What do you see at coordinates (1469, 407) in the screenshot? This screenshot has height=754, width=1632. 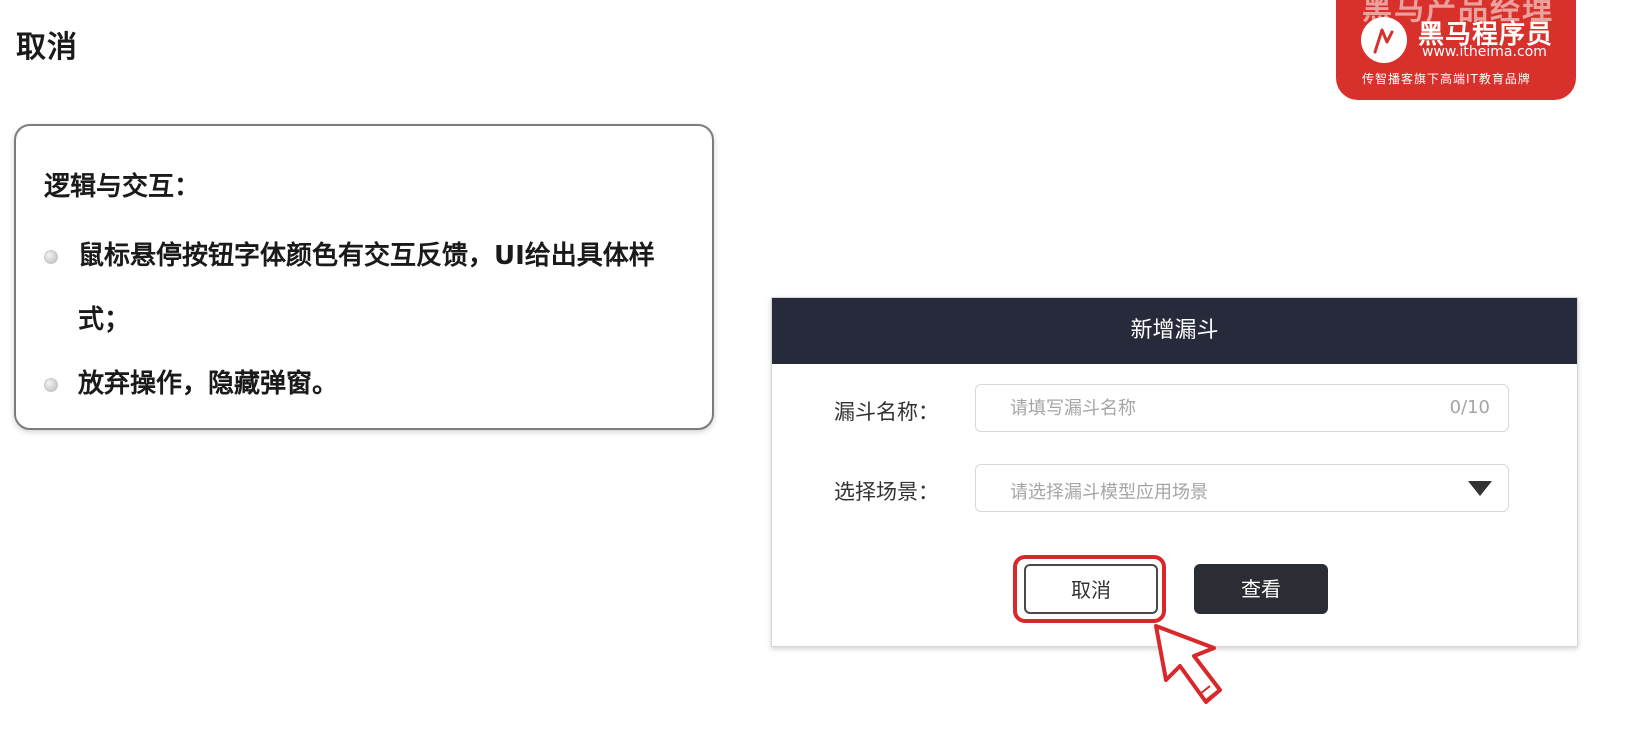 I see `char-counter: 0/10` at bounding box center [1469, 407].